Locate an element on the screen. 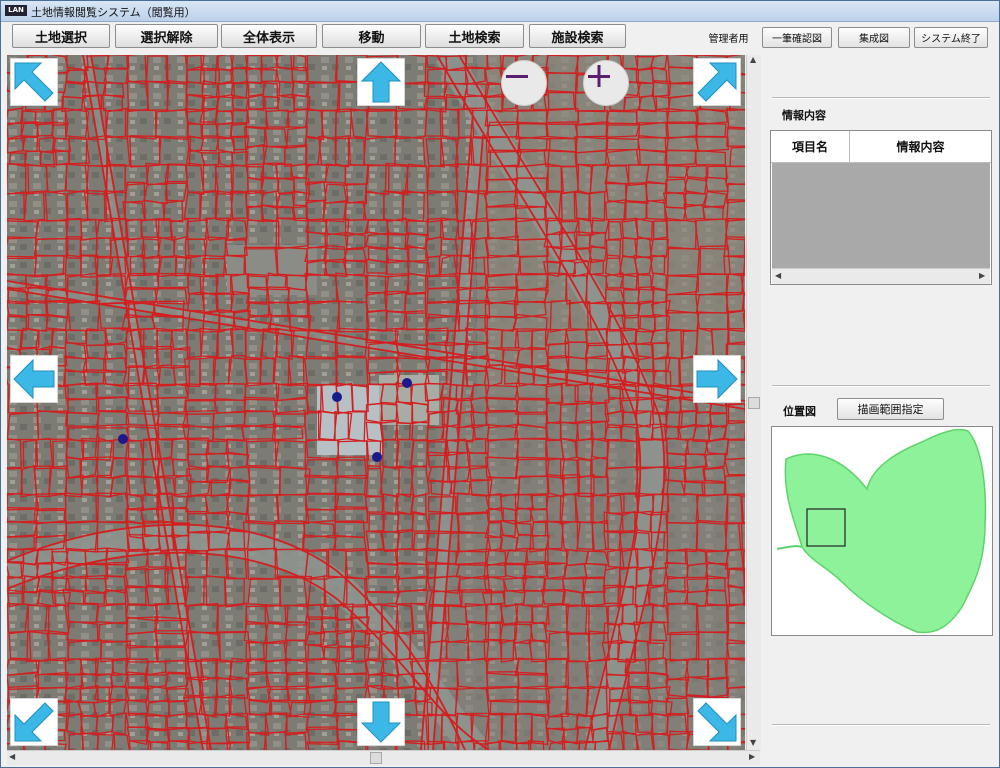  zoom-out-button is located at coordinates (524, 83).